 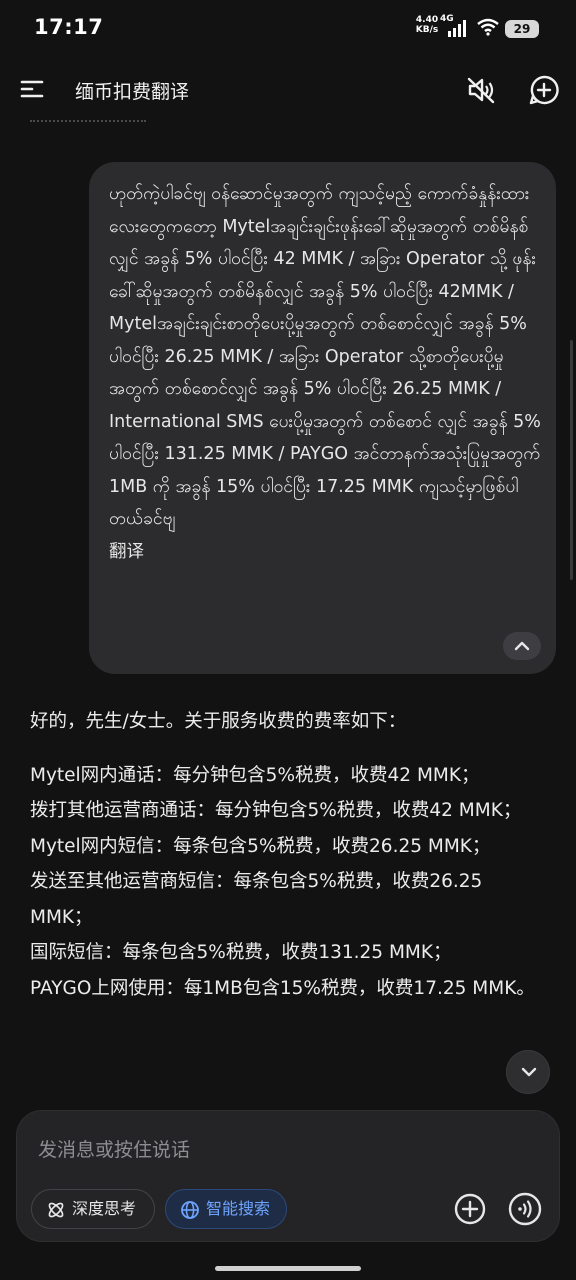 What do you see at coordinates (114, 1148) in the screenshot?
I see `message-input: 发消息或按住说话` at bounding box center [114, 1148].